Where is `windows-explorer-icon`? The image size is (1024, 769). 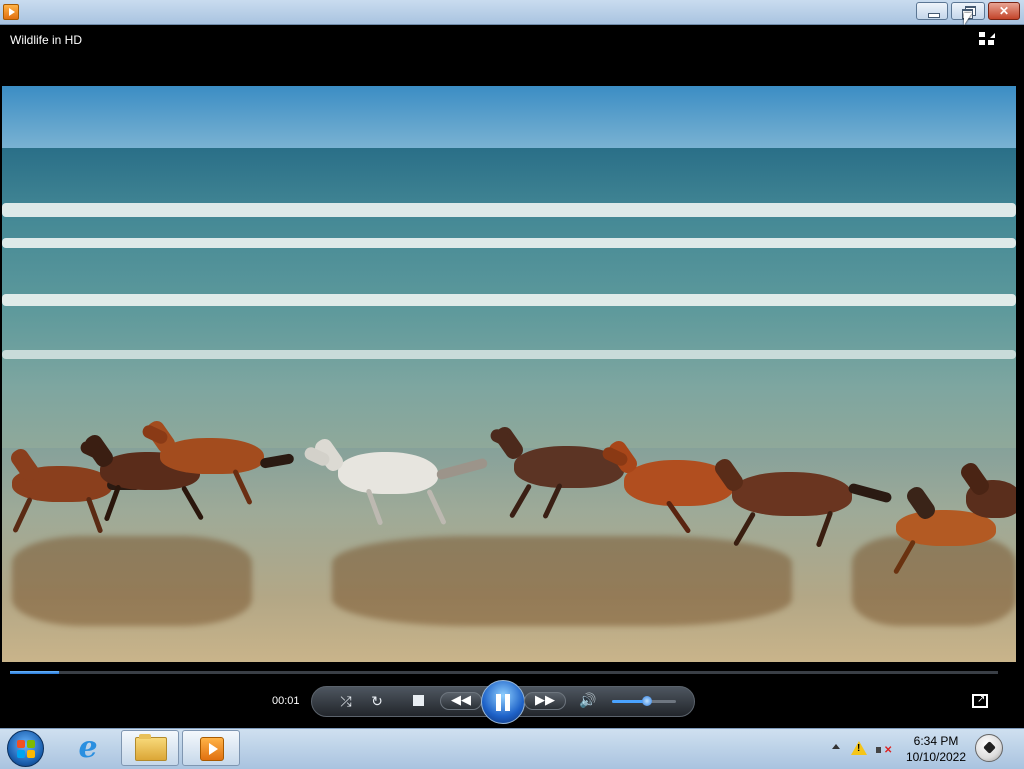 windows-explorer-icon is located at coordinates (151, 747).